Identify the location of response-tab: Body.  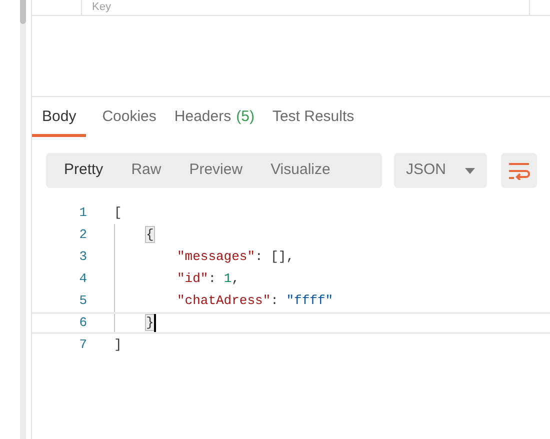
(59, 121).